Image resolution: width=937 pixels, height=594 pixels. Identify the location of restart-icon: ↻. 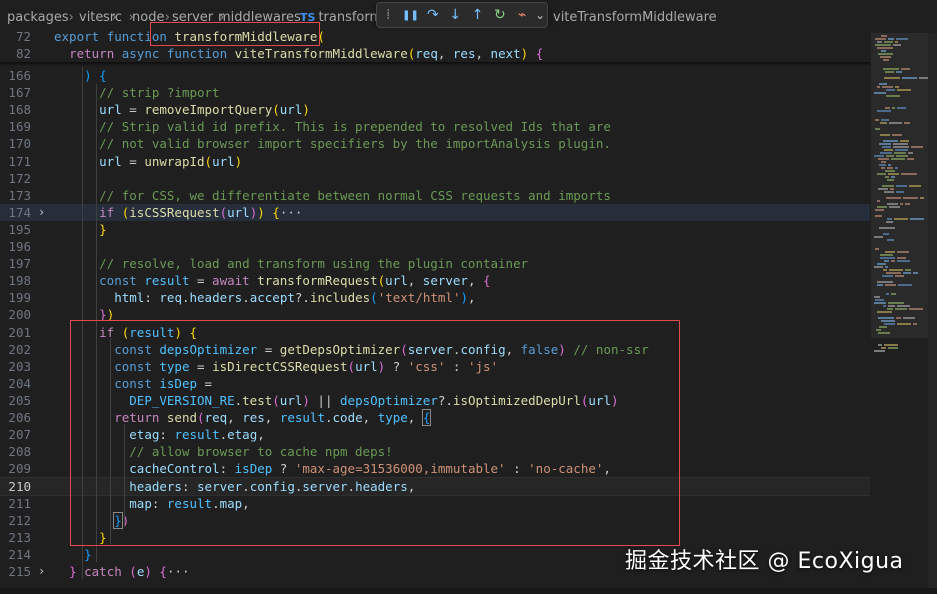
(500, 15).